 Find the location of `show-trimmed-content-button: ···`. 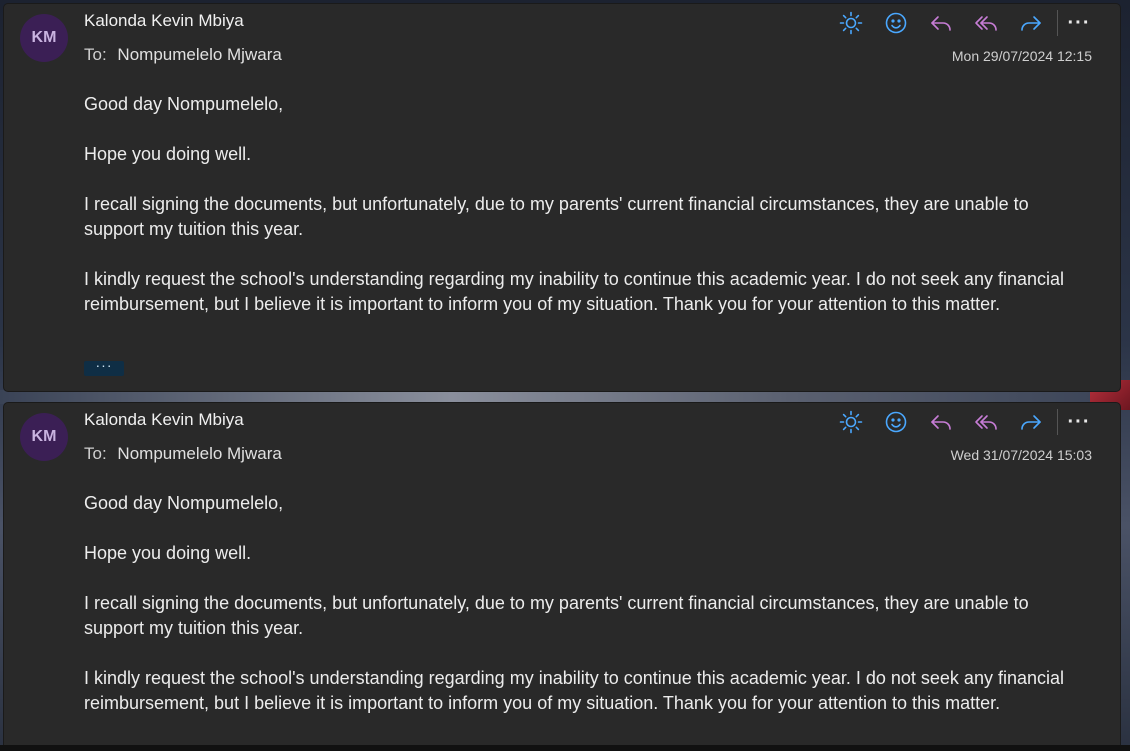

show-trimmed-content-button: ··· is located at coordinates (104, 367).